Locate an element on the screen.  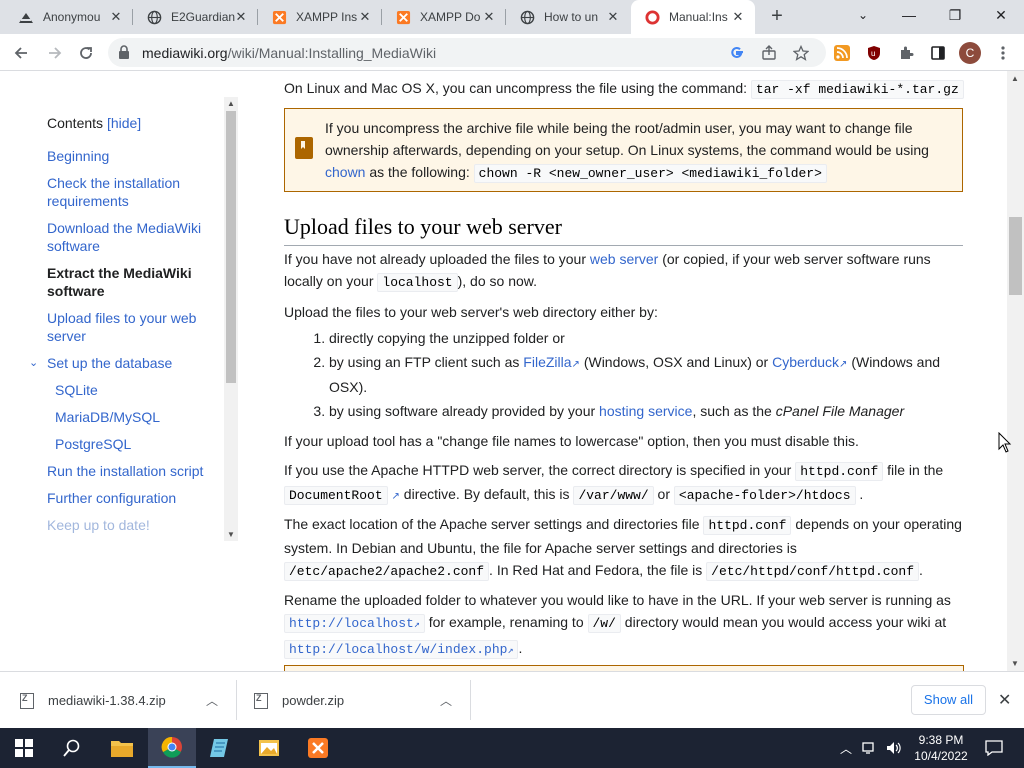
back-button is located at coordinates (21, 53).